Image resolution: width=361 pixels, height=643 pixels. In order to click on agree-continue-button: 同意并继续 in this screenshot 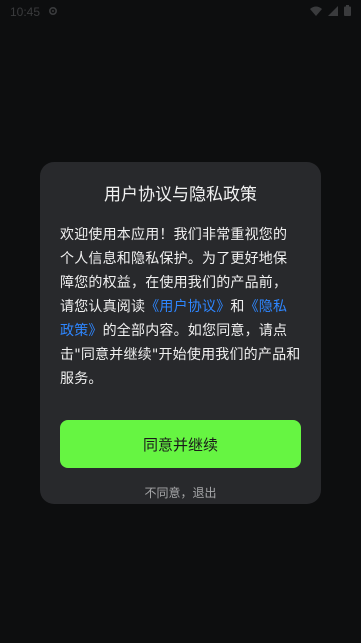, I will do `click(180, 444)`.